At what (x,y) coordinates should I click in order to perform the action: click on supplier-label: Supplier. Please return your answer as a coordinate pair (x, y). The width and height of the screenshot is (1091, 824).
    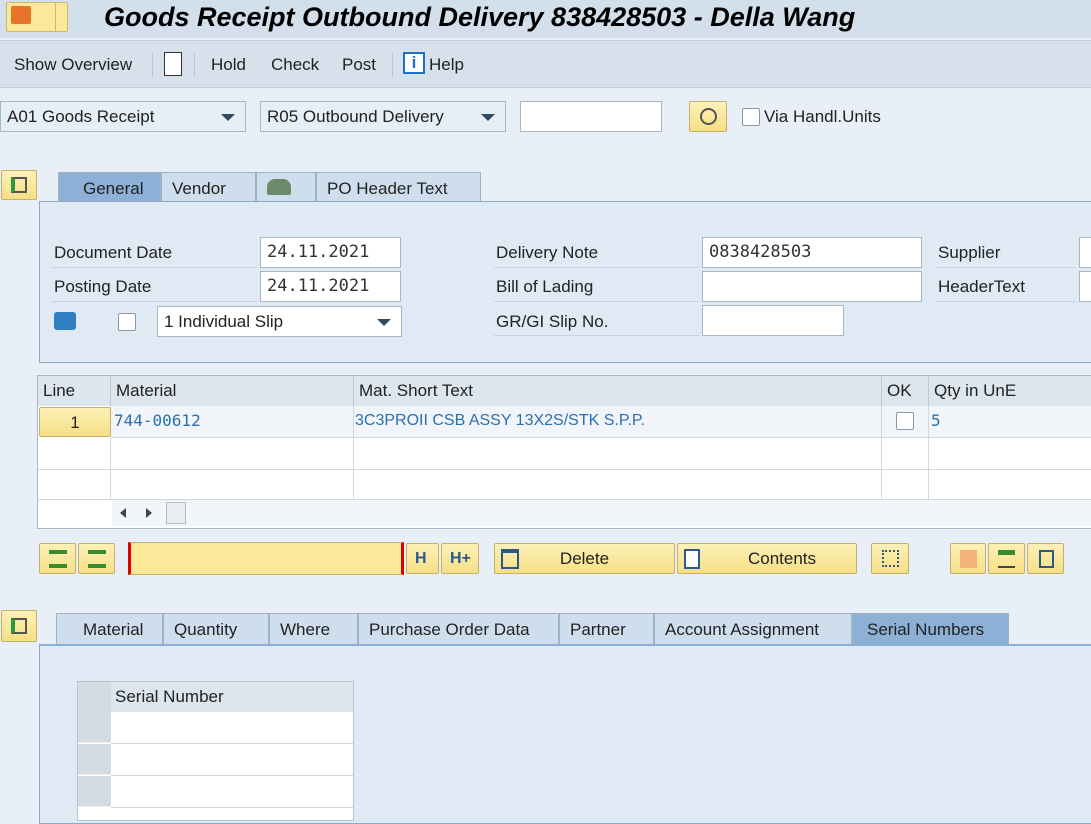
    Looking at the image, I should click on (969, 252).